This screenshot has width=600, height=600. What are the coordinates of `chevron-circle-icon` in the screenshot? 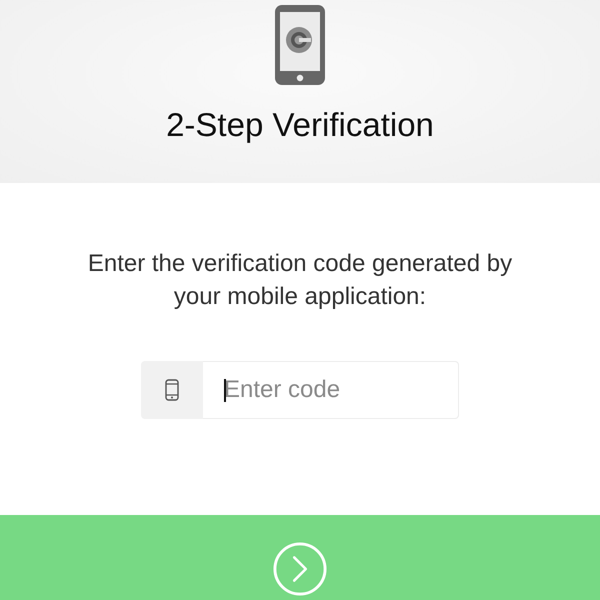 It's located at (300, 569).